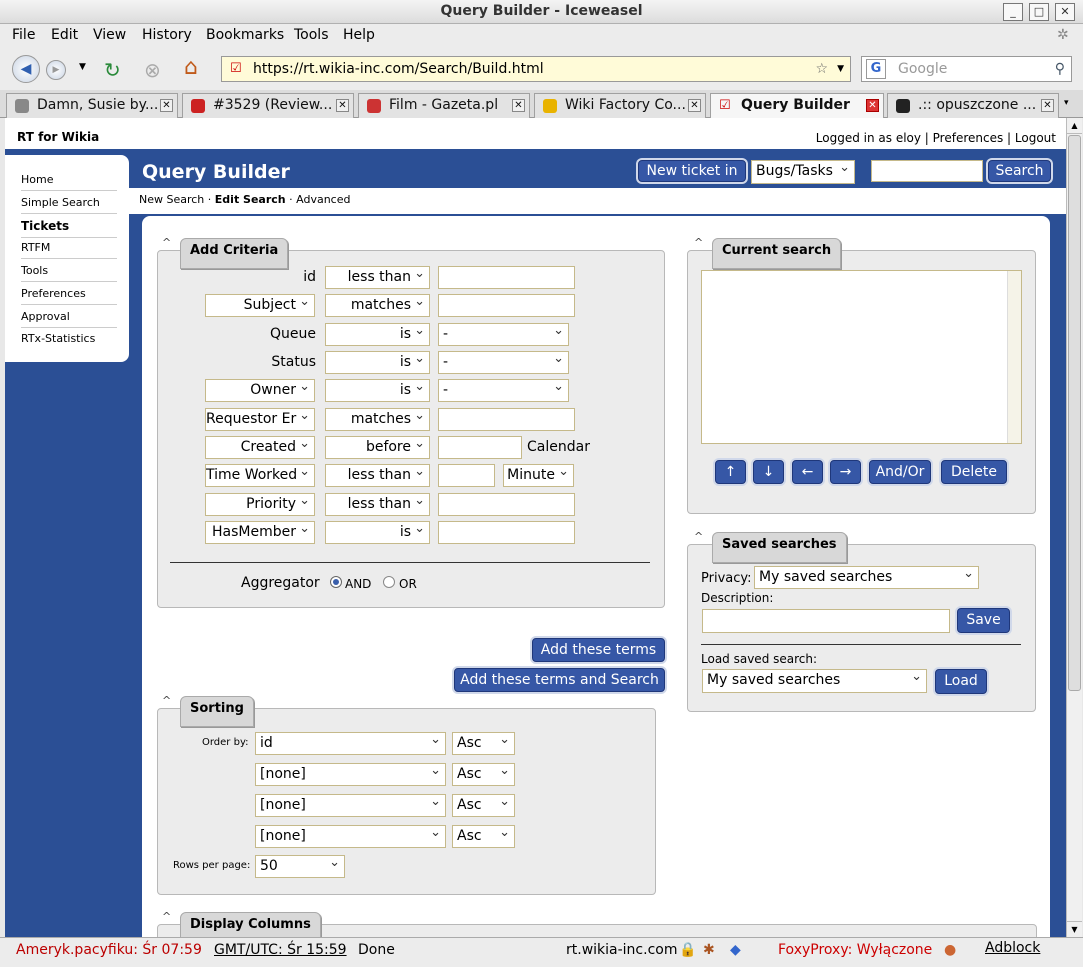  What do you see at coordinates (260, 419) in the screenshot?
I see `criteria-field-select: Requestor Er` at bounding box center [260, 419].